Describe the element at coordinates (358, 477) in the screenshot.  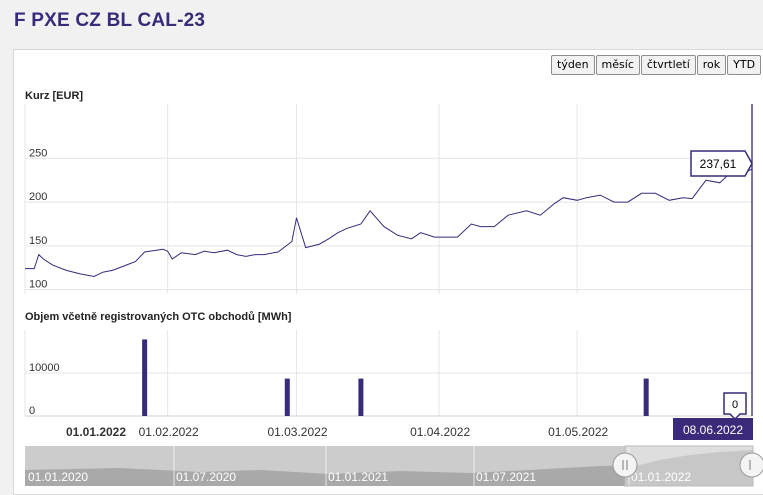
I see `navigator-date-label: 01.01.2021` at that location.